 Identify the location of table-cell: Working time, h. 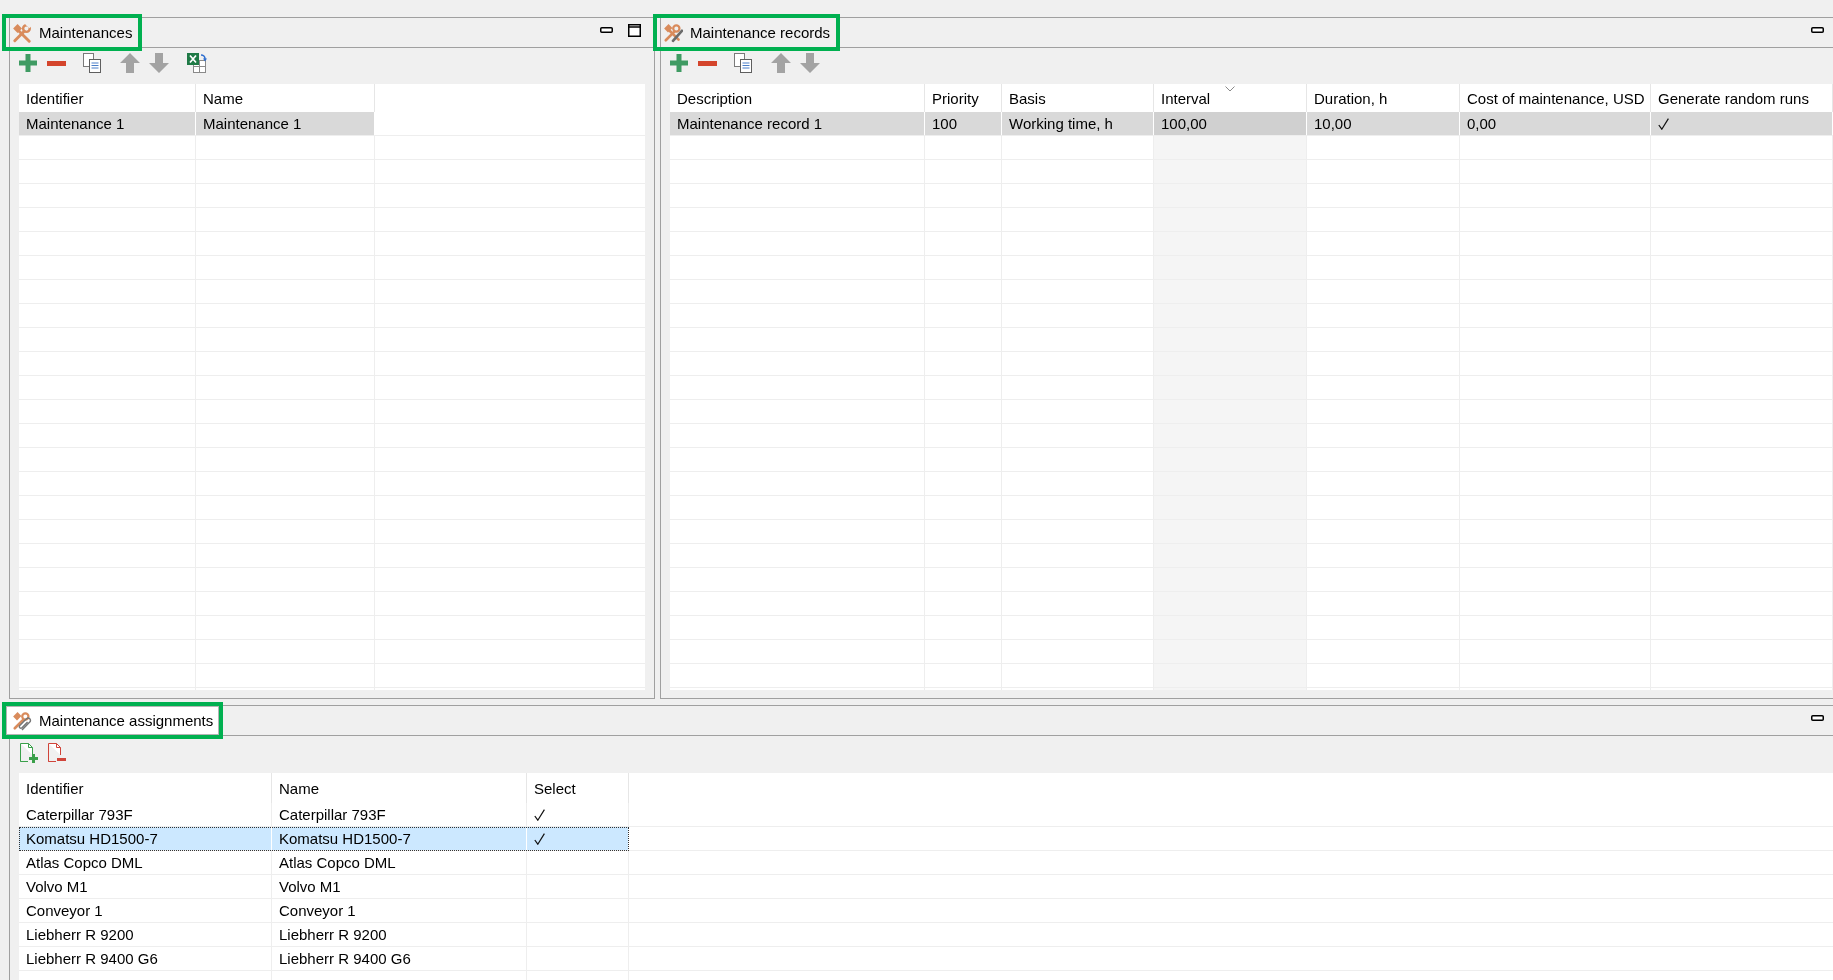
(1078, 123).